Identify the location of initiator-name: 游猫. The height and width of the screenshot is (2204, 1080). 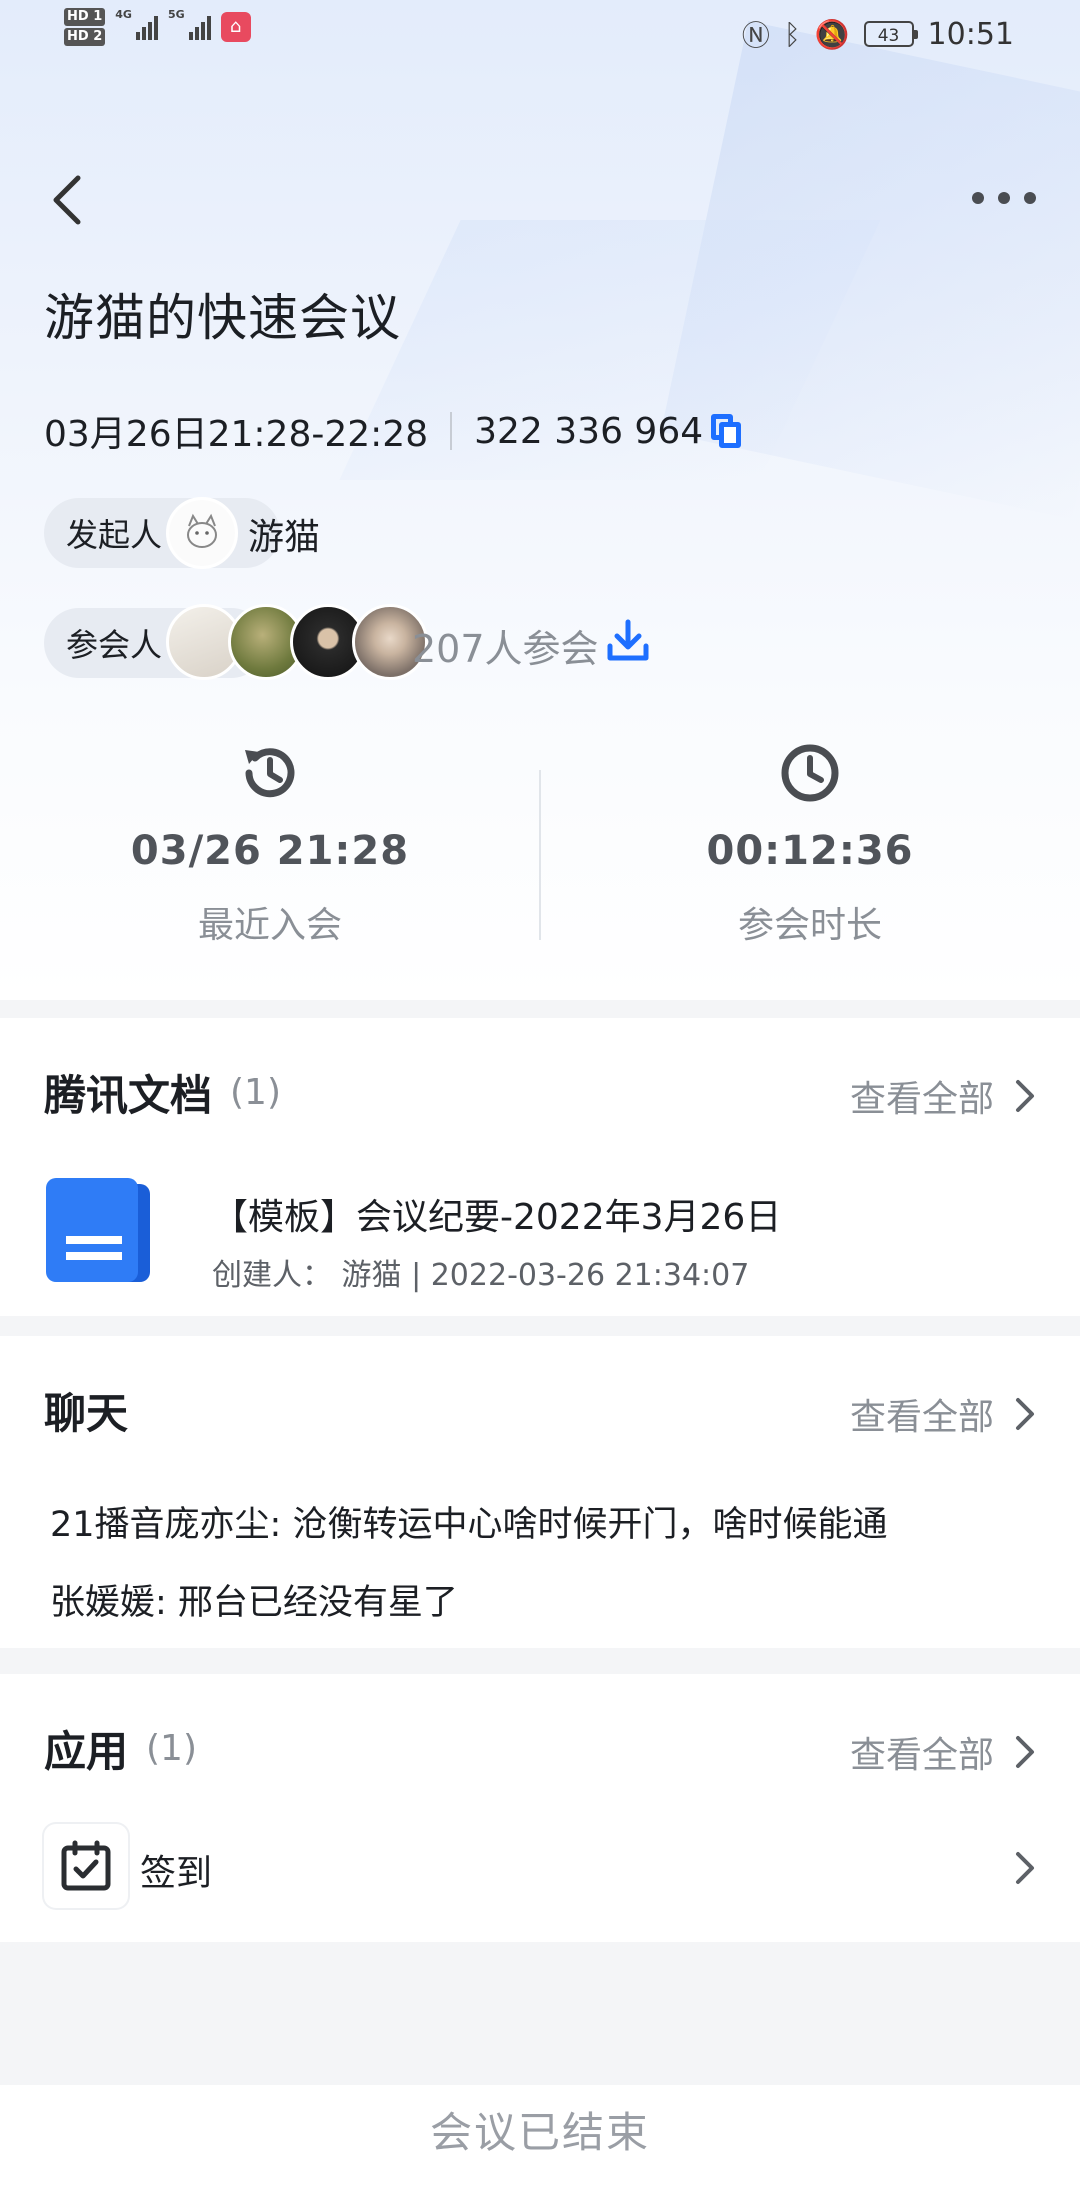
(284, 537).